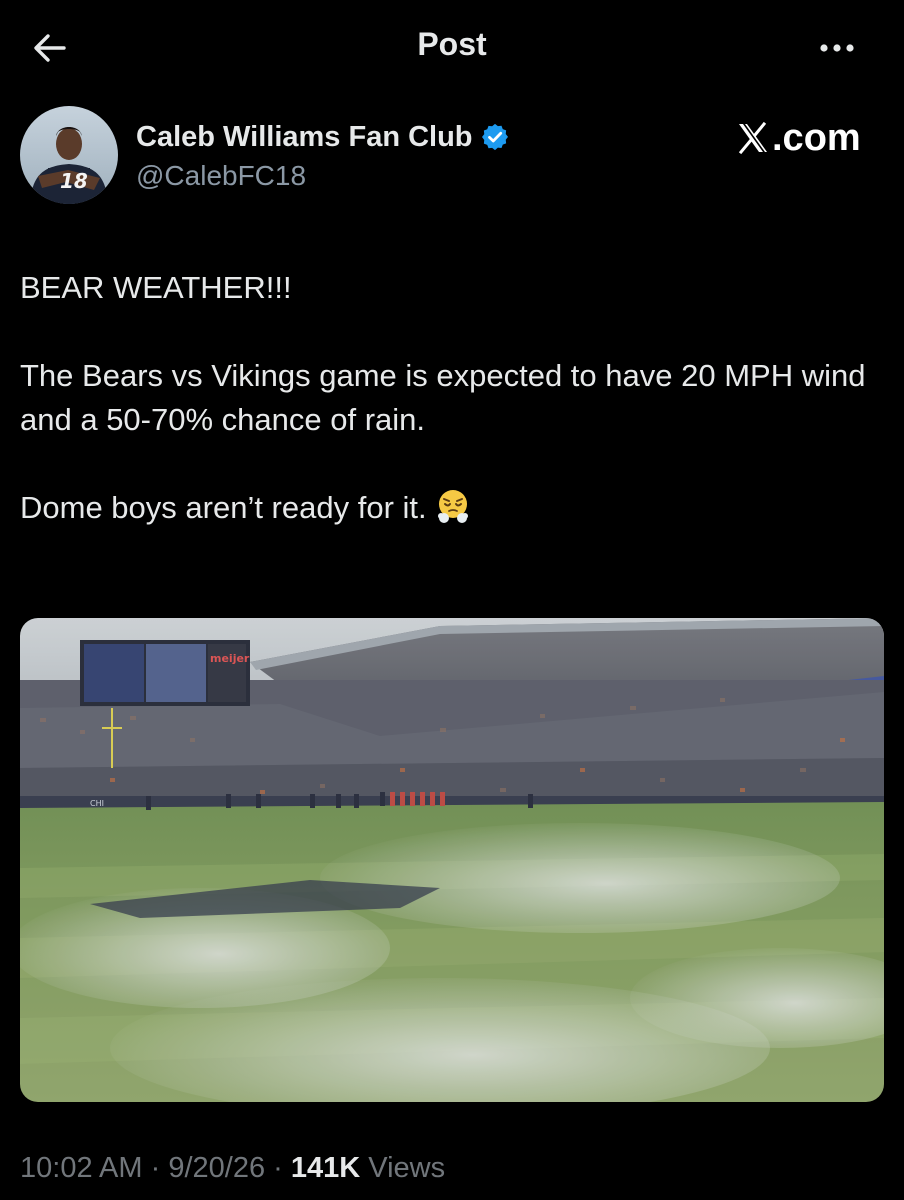 This screenshot has height=1200, width=904. I want to click on author-name: Caleb Williams Fan Club, so click(304, 137).